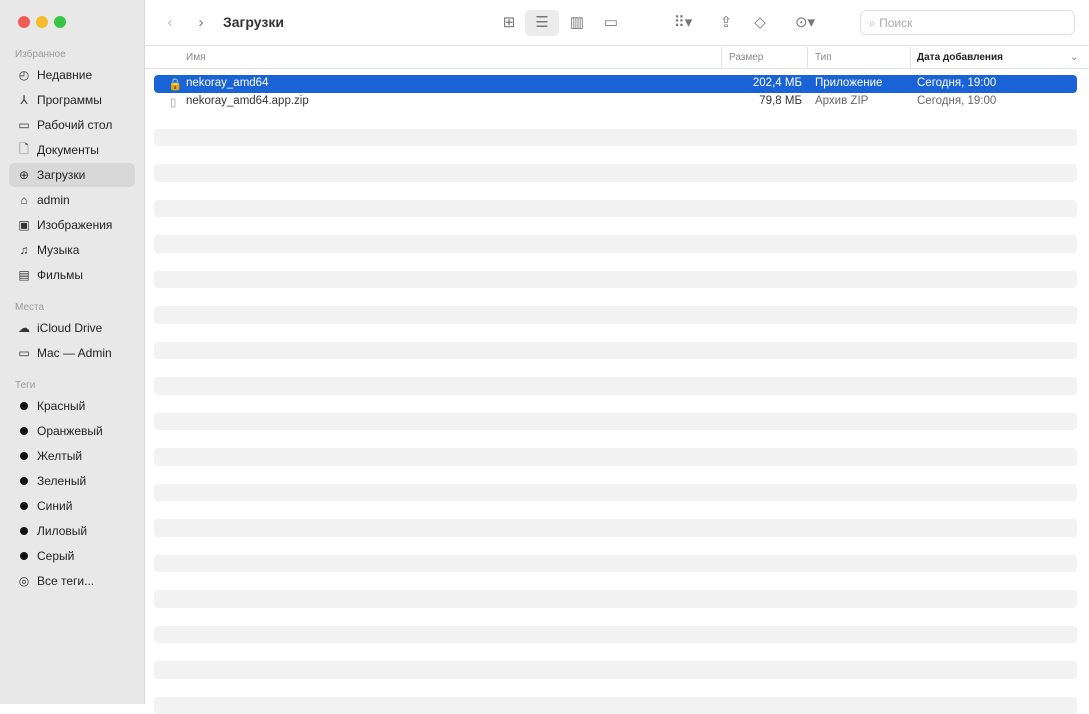 Image resolution: width=1089 pixels, height=714 pixels. Describe the element at coordinates (72, 200) in the screenshot. I see `sidebar-item-home: ⌂ admin` at that location.